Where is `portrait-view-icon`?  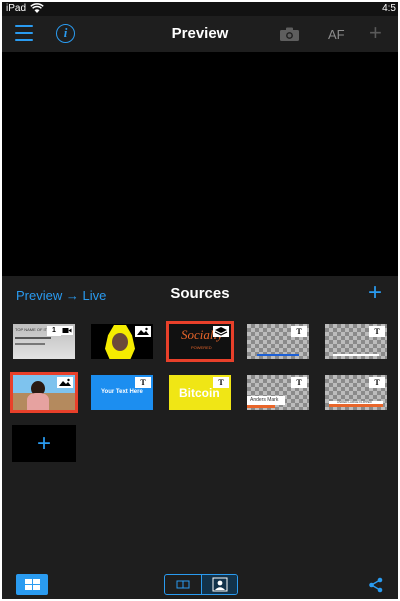 portrait-view-icon is located at coordinates (219, 584).